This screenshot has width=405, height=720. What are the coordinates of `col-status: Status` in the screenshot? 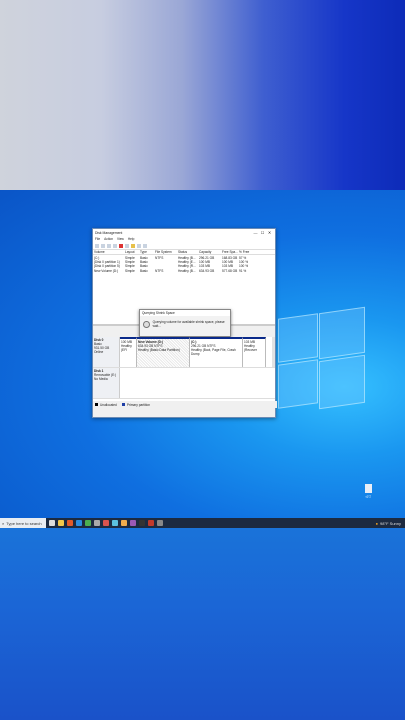 It's located at (187, 252).